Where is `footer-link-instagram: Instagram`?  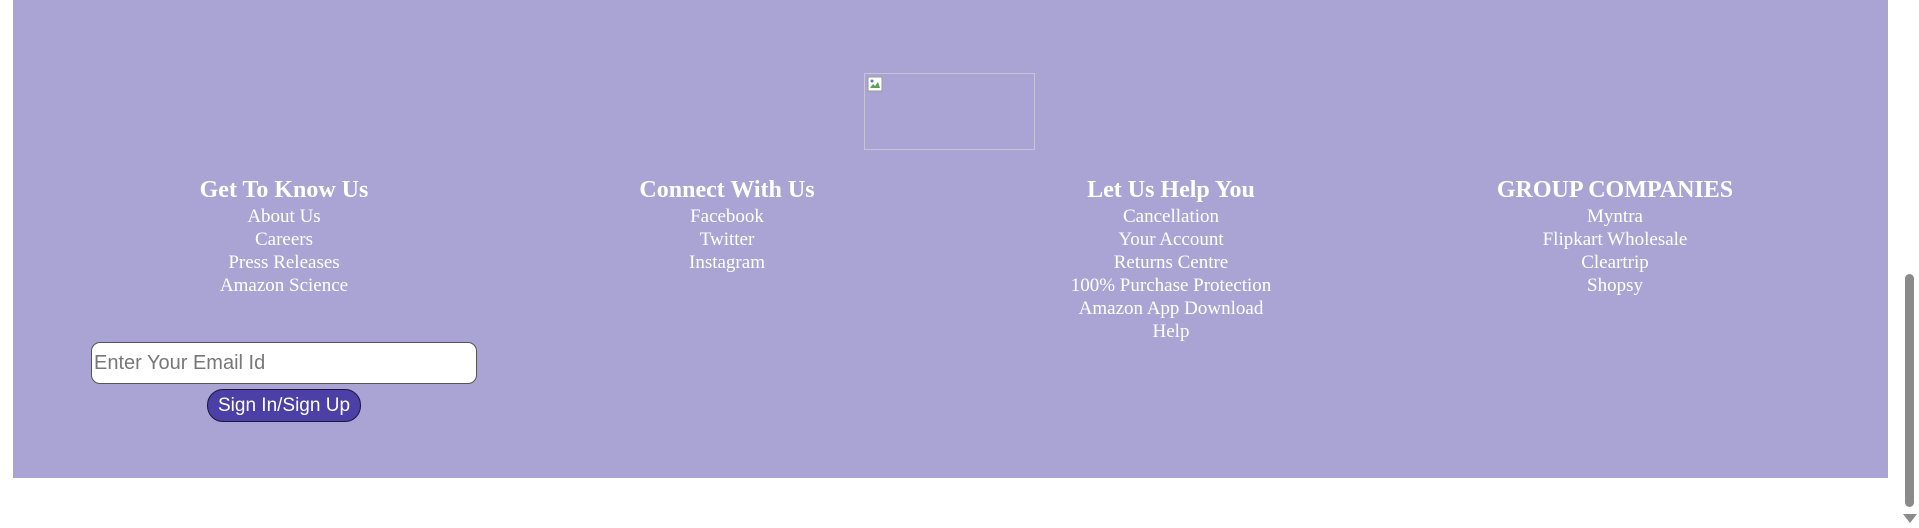 footer-link-instagram: Instagram is located at coordinates (727, 262).